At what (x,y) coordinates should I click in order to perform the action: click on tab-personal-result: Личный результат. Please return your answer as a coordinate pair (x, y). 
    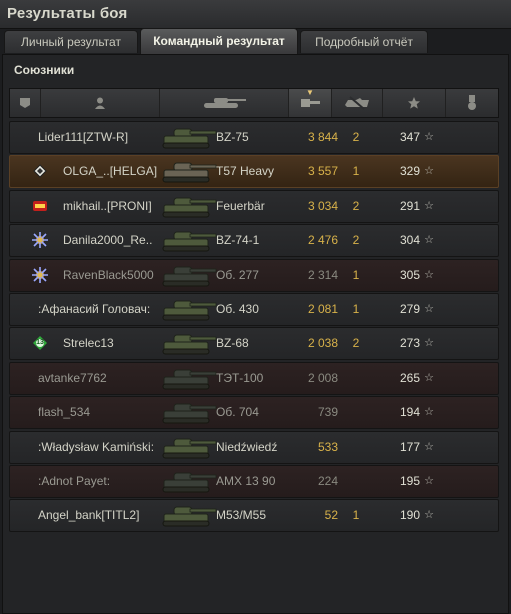
    Looking at the image, I should click on (71, 41).